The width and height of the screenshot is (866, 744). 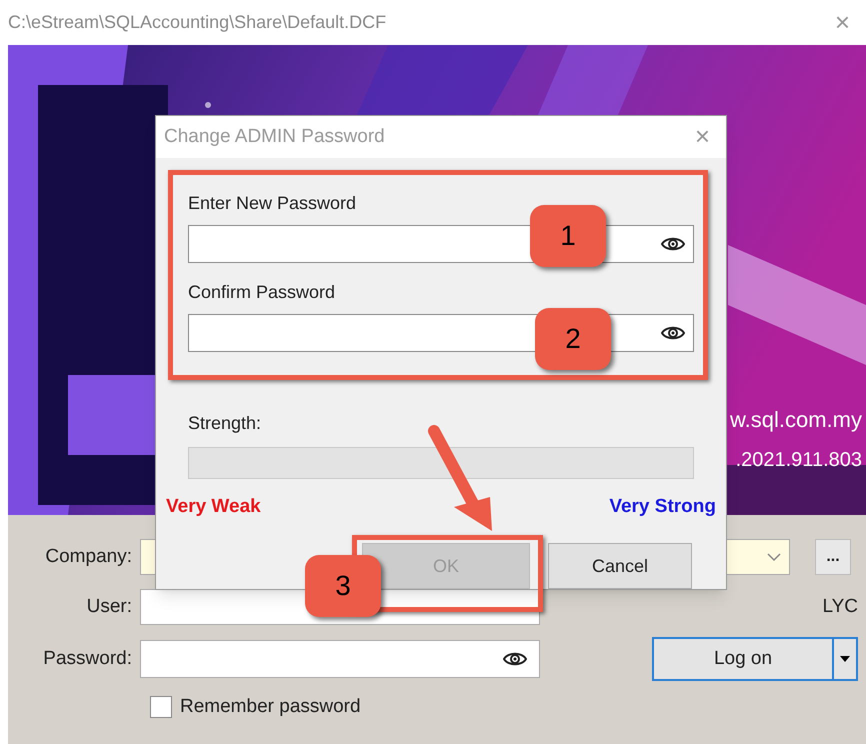 I want to click on dialog-title: Change ADMIN Password, so click(x=274, y=136).